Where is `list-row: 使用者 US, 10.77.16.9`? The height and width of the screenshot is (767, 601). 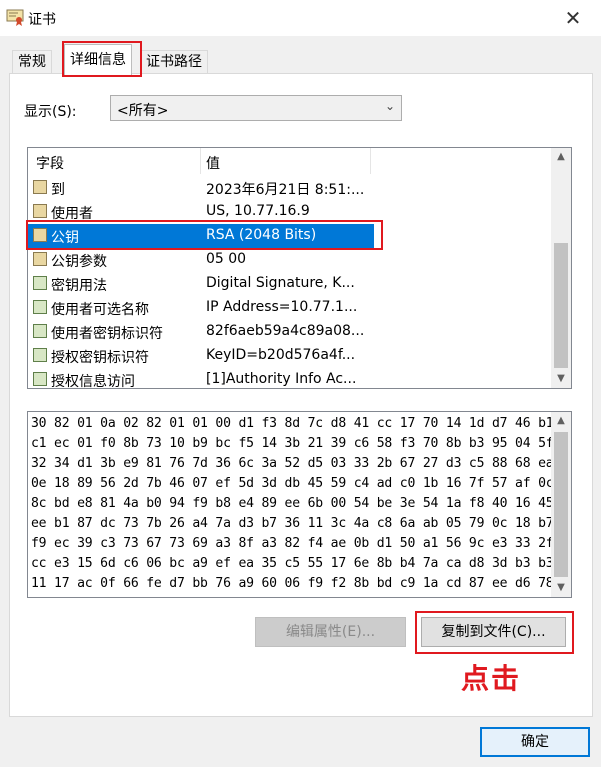
list-row: 使用者 US, 10.77.16.9 is located at coordinates (290, 212).